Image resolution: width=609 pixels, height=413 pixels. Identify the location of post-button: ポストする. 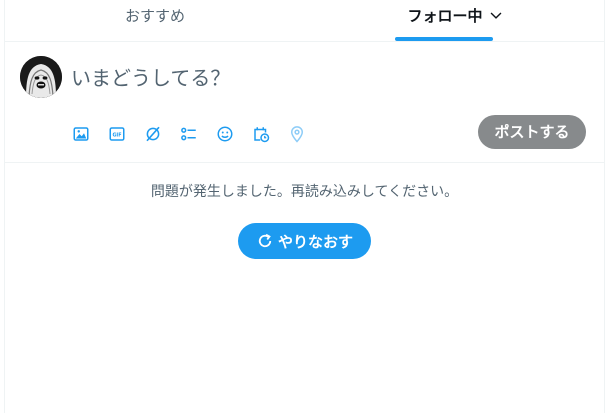
(532, 132).